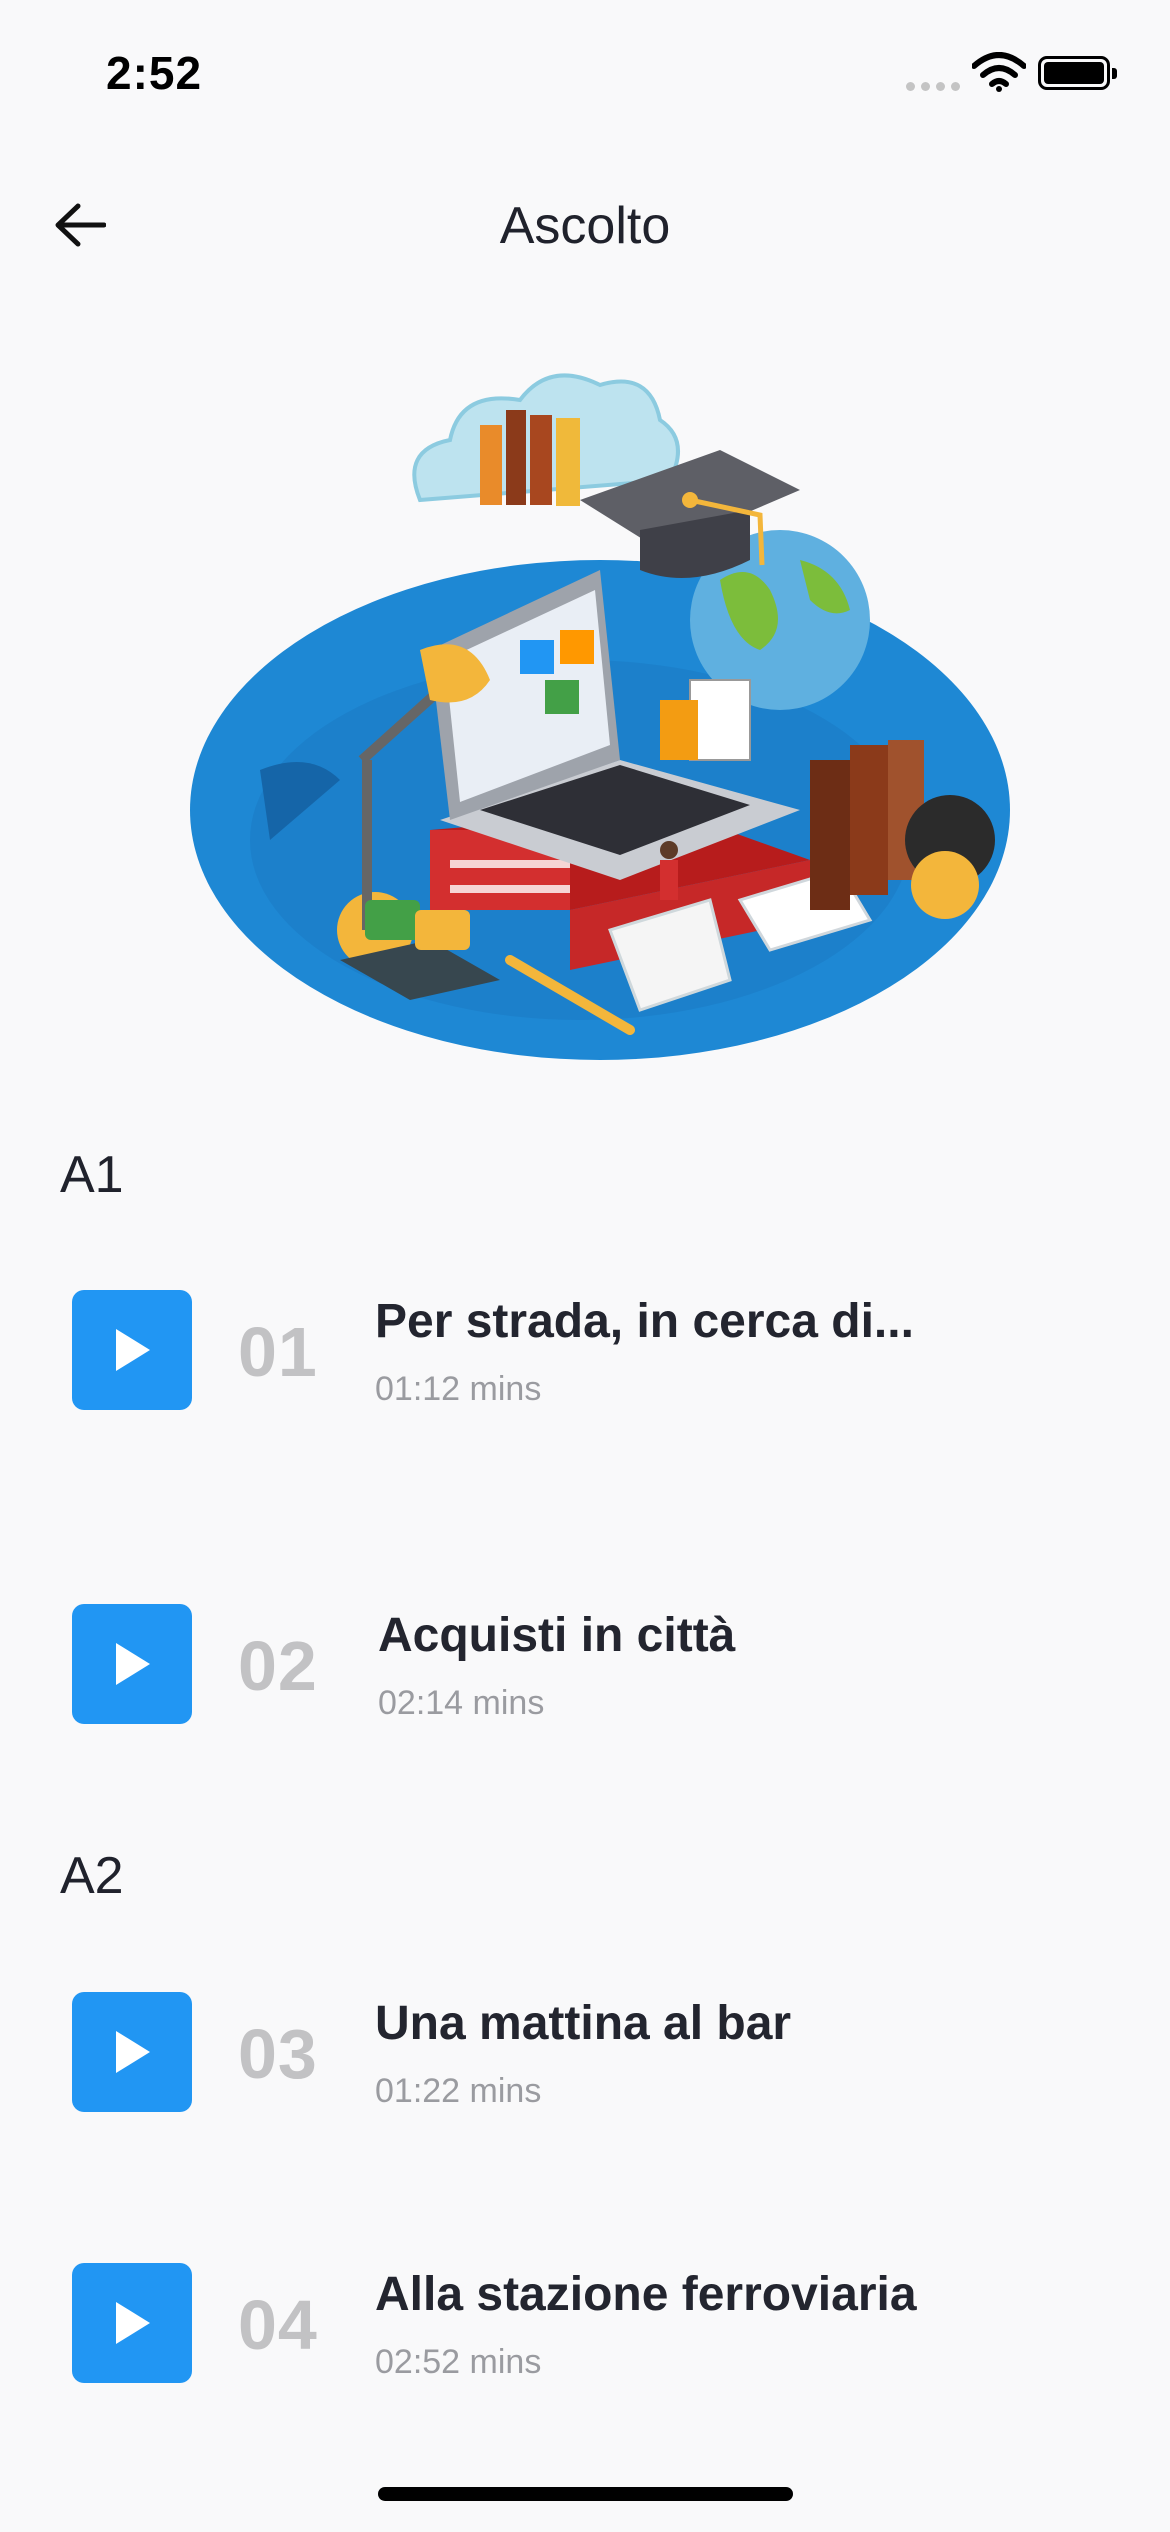 Image resolution: width=1170 pixels, height=2532 pixels. Describe the element at coordinates (585, 2057) in the screenshot. I see `track-row: 03 Una mattina al bar 01:22 mins` at that location.